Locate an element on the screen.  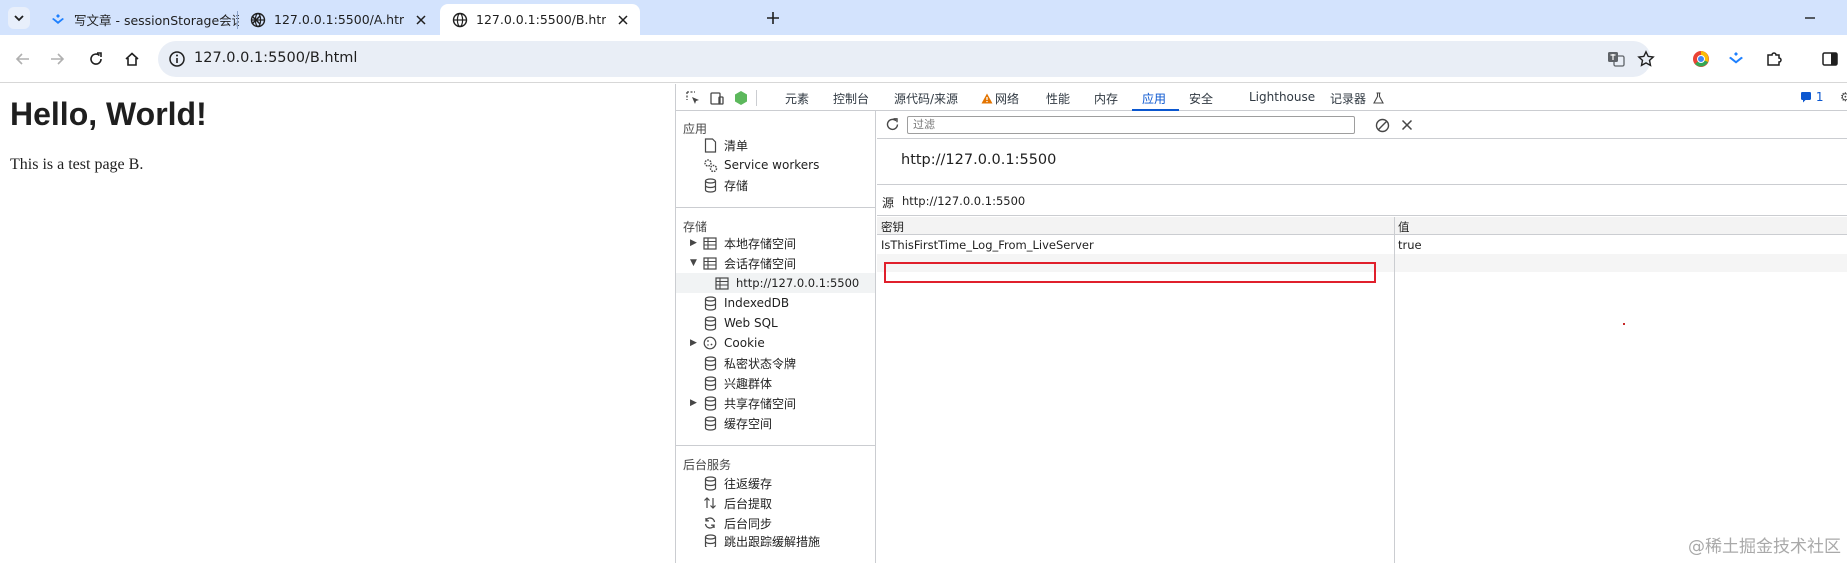
tab-title: 127.0.0.1:5500/A.html is located at coordinates (339, 19).